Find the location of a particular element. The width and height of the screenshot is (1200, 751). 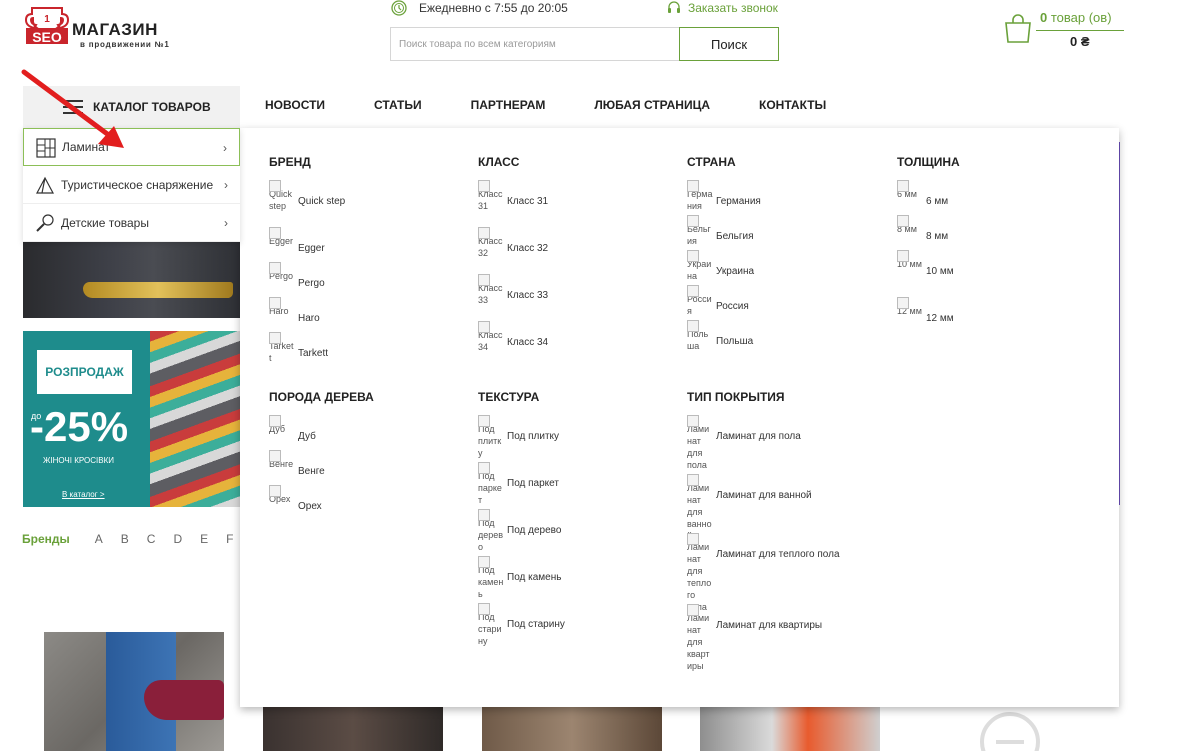

class-image: Класс 31 is located at coordinates (491, 196).